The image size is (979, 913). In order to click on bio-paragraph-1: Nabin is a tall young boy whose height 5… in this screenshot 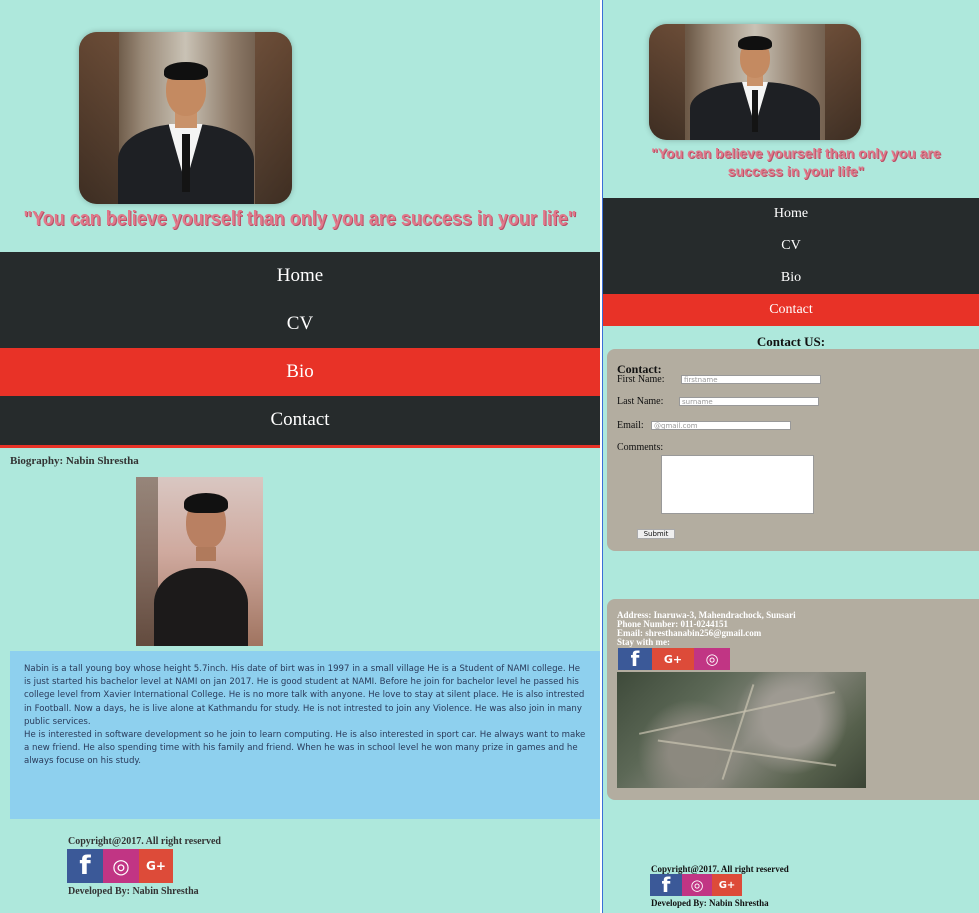, I will do `click(304, 695)`.